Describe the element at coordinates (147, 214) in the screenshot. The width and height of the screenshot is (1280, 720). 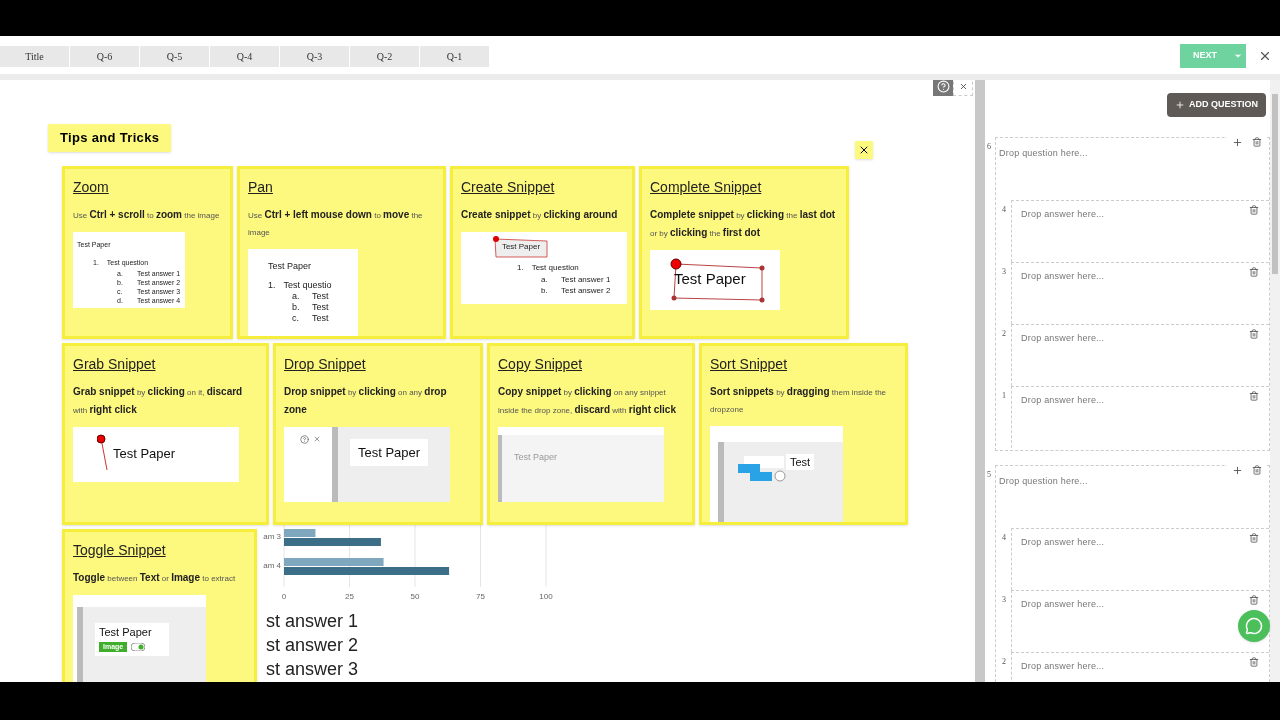
I see `tip-description: Use Ctrl + scroll to zoom the image` at that location.